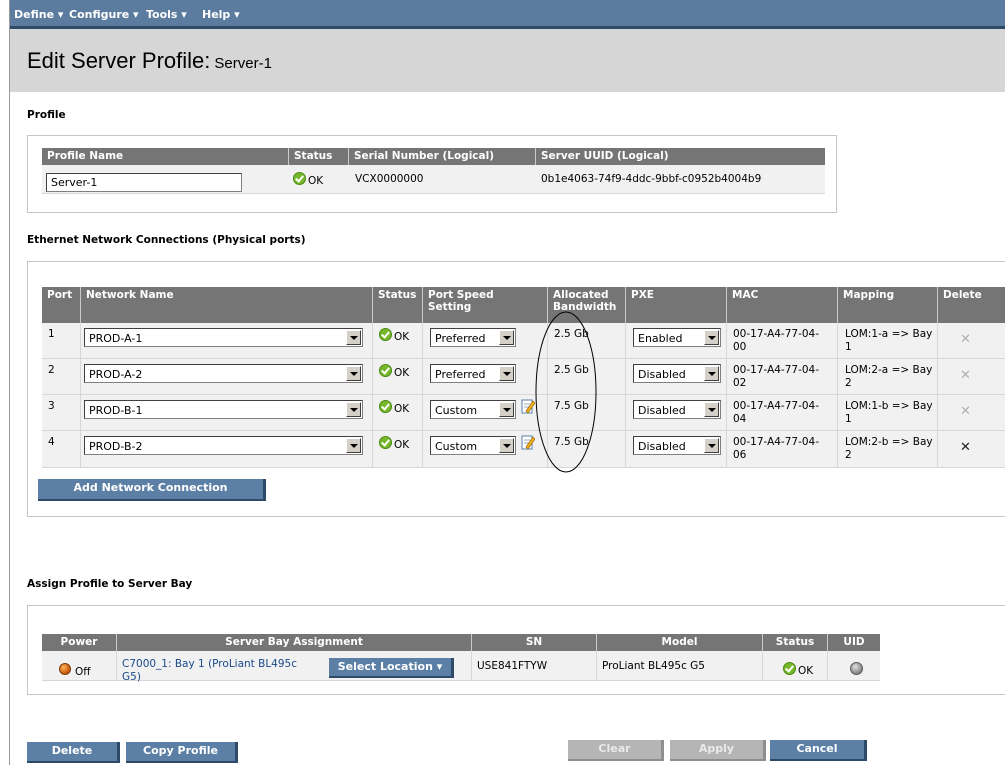  Describe the element at coordinates (209, 664) in the screenshot. I see `bay-line1: C7000_1: Bay 1 (ProLiant BL495c` at that location.